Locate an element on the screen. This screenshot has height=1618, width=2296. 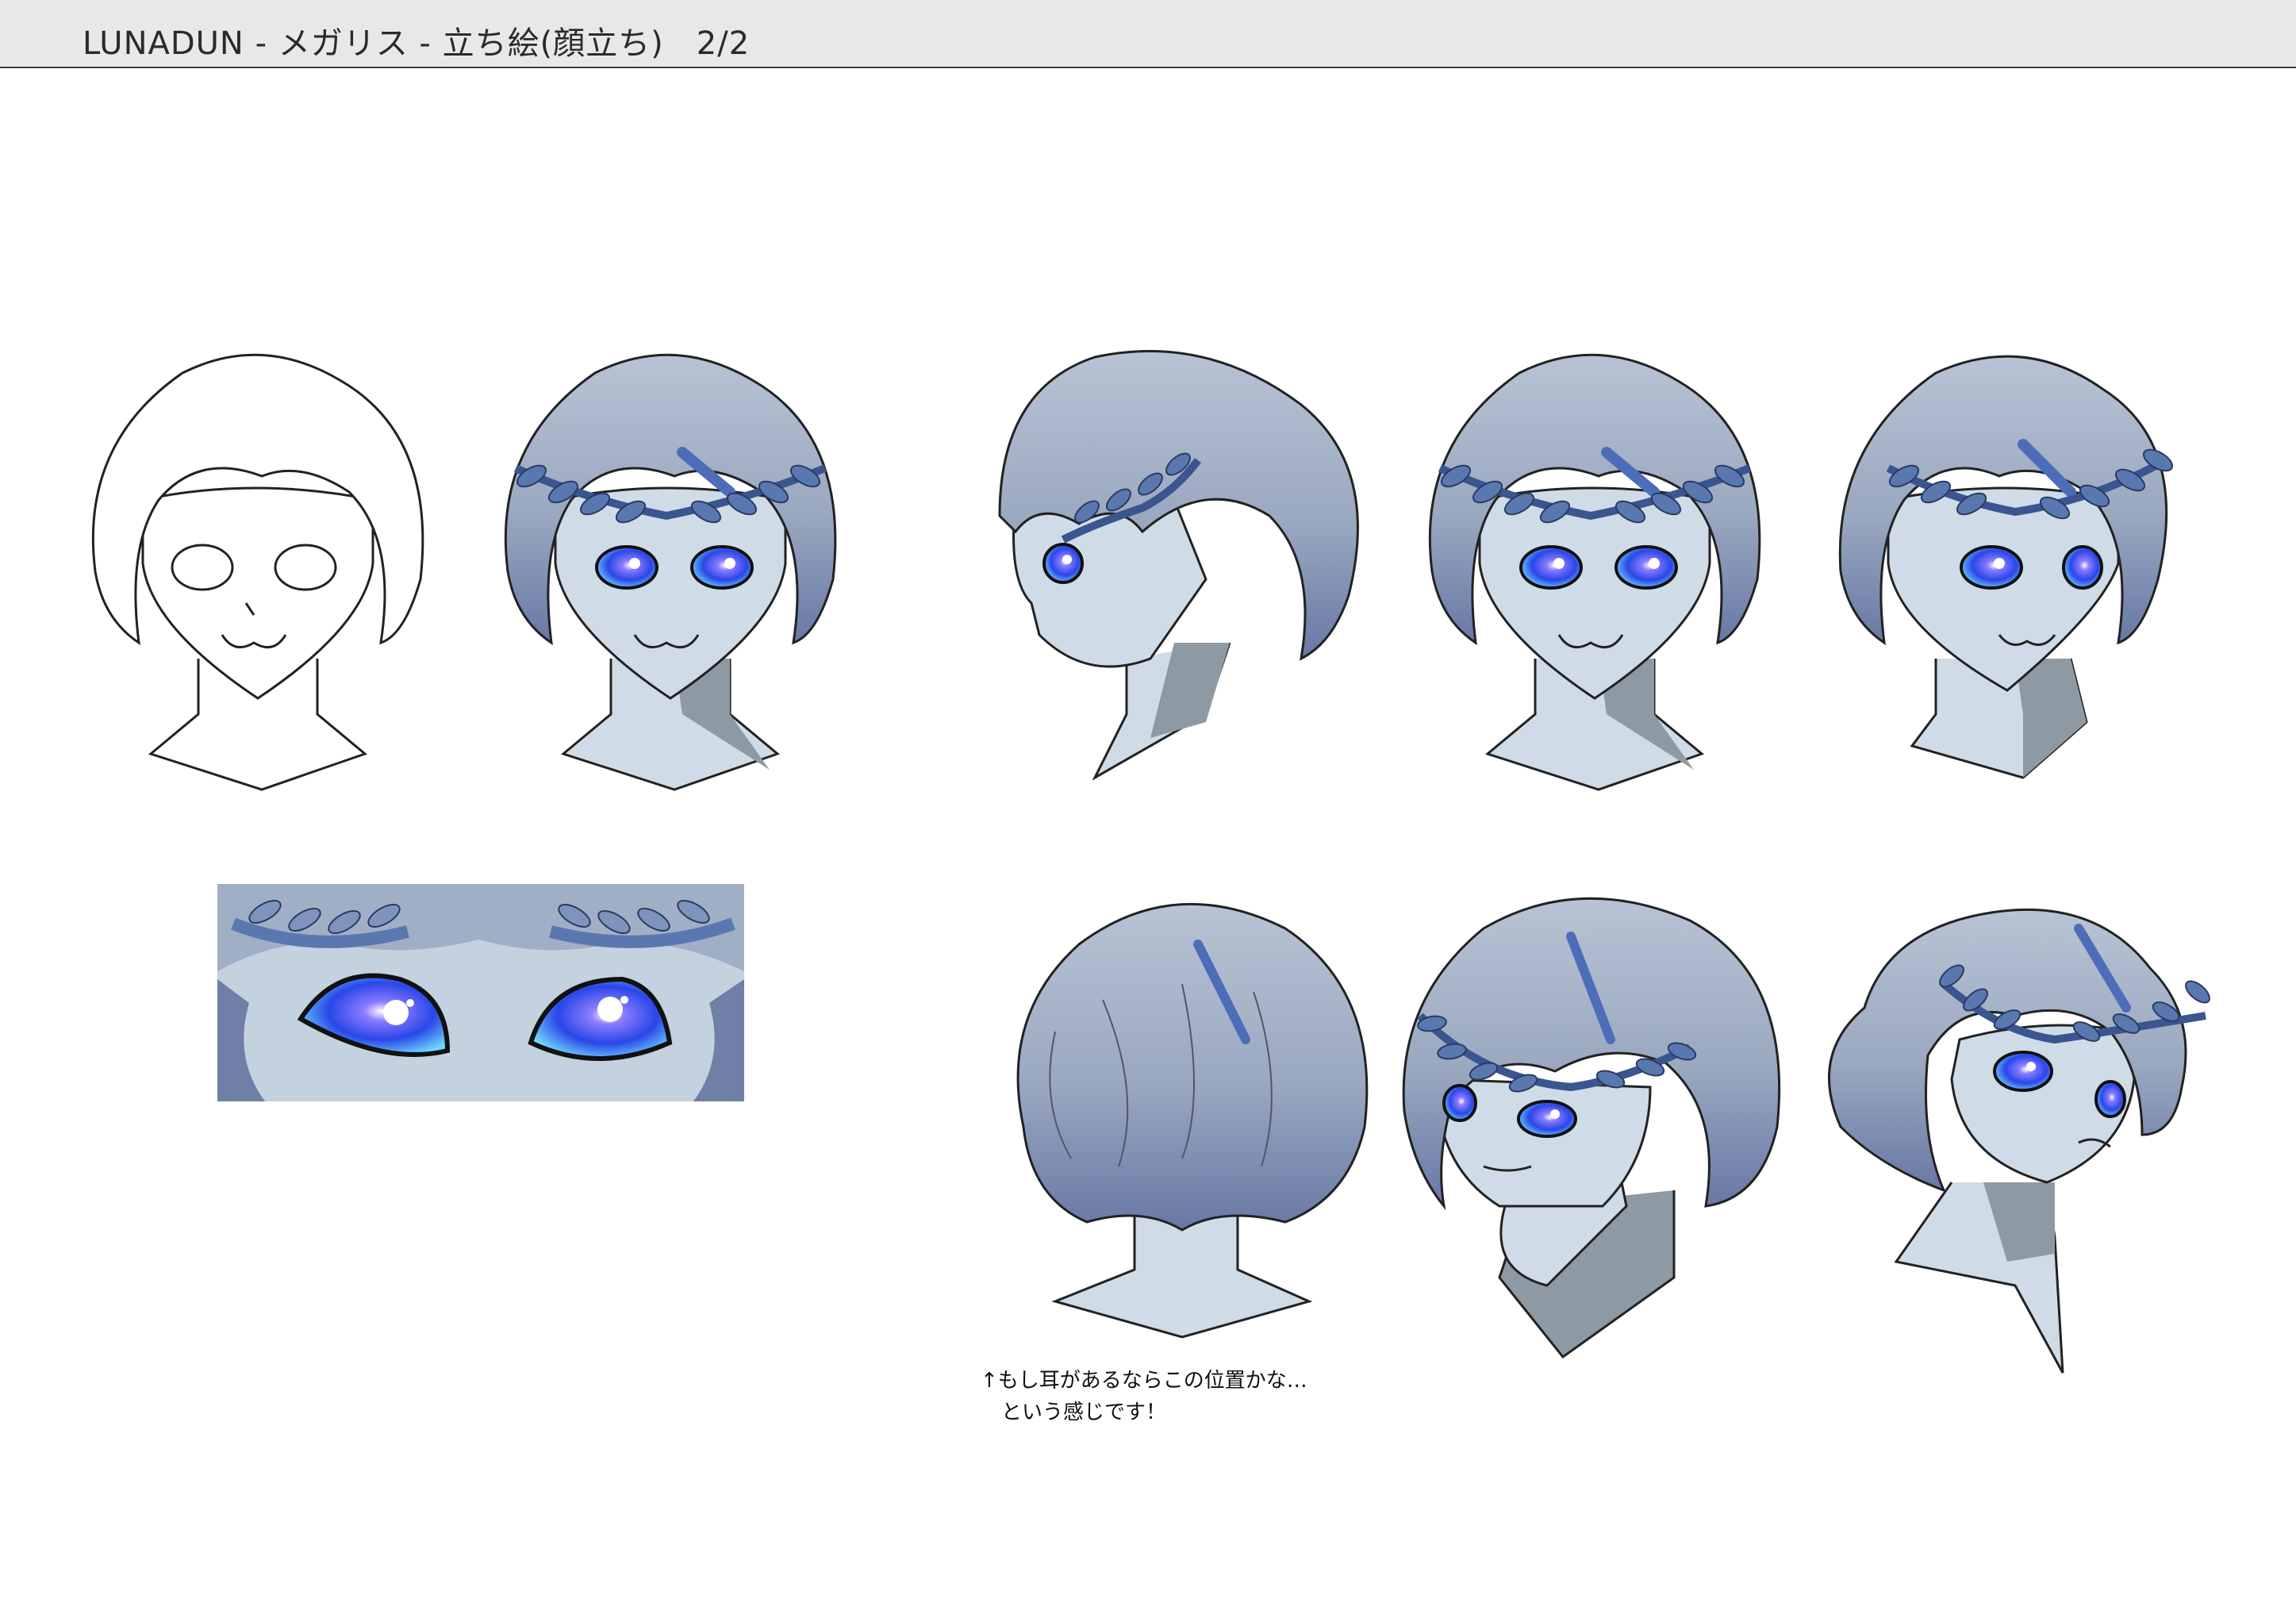
profile-left-head-icon is located at coordinates (1174, 563).